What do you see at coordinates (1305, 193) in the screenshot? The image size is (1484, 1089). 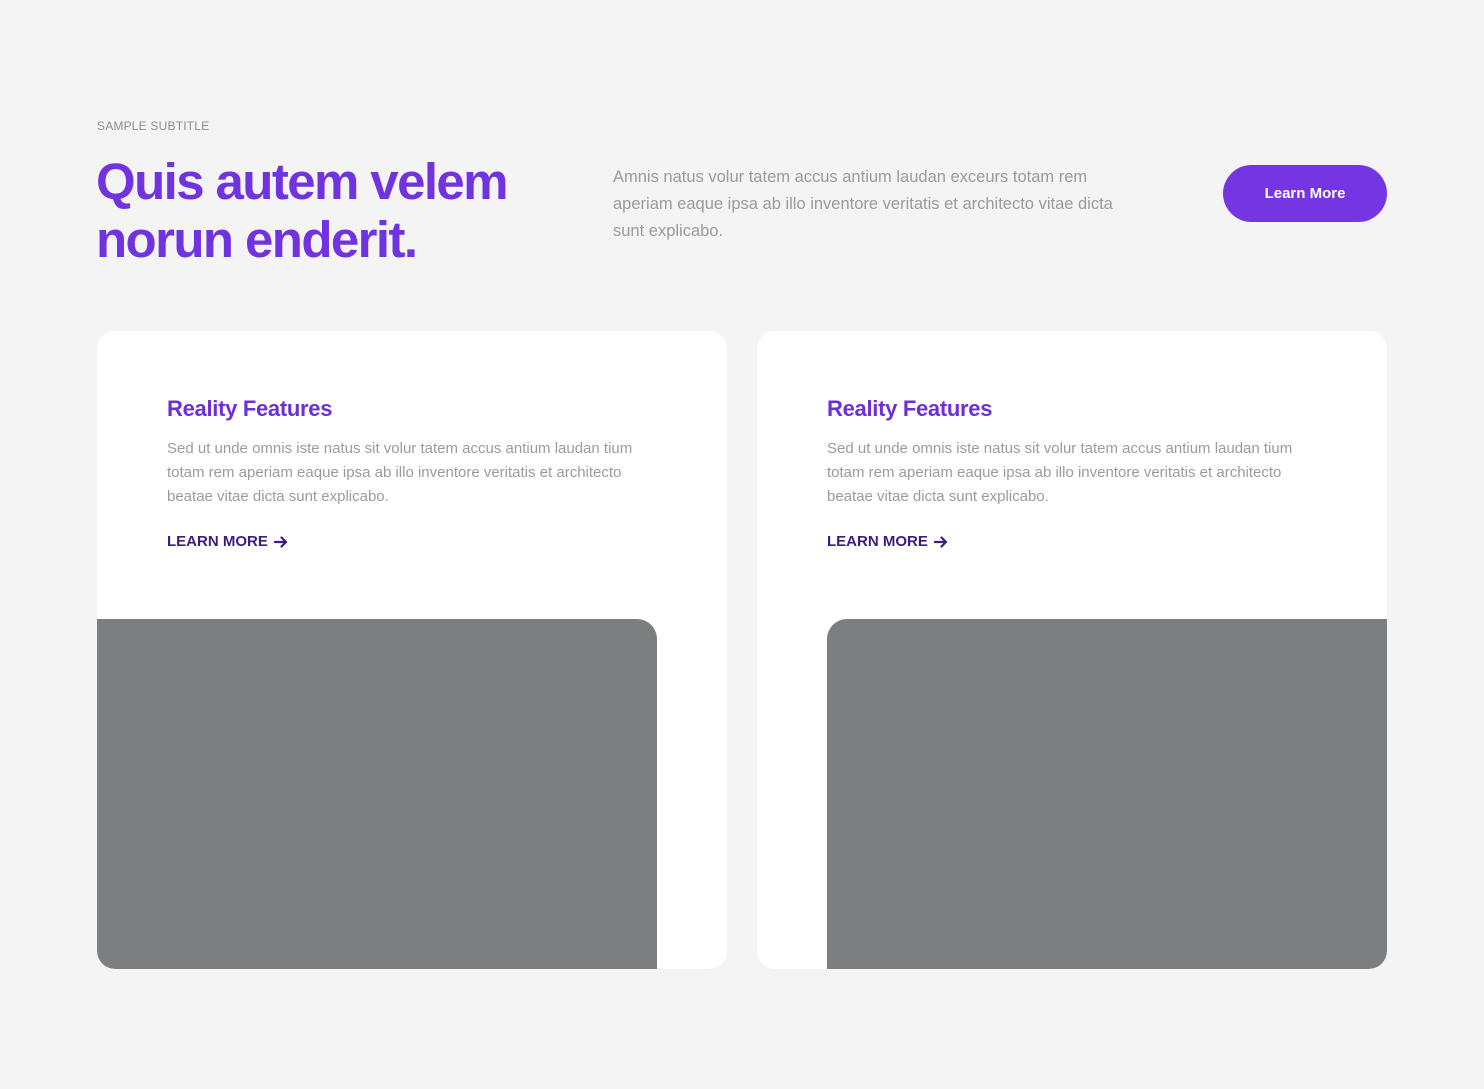 I see `learn-more-button: Learn More` at bounding box center [1305, 193].